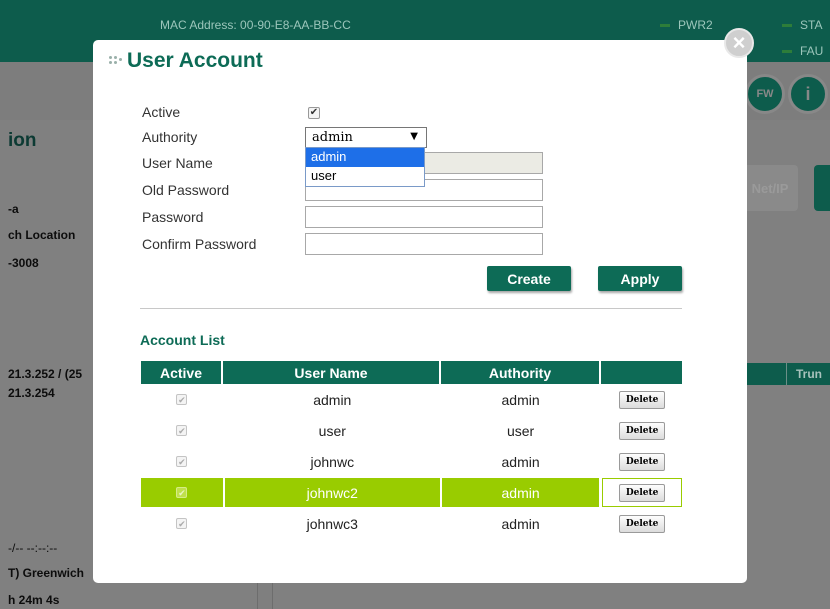 The width and height of the screenshot is (830, 609). I want to click on info-icon: i, so click(808, 94).